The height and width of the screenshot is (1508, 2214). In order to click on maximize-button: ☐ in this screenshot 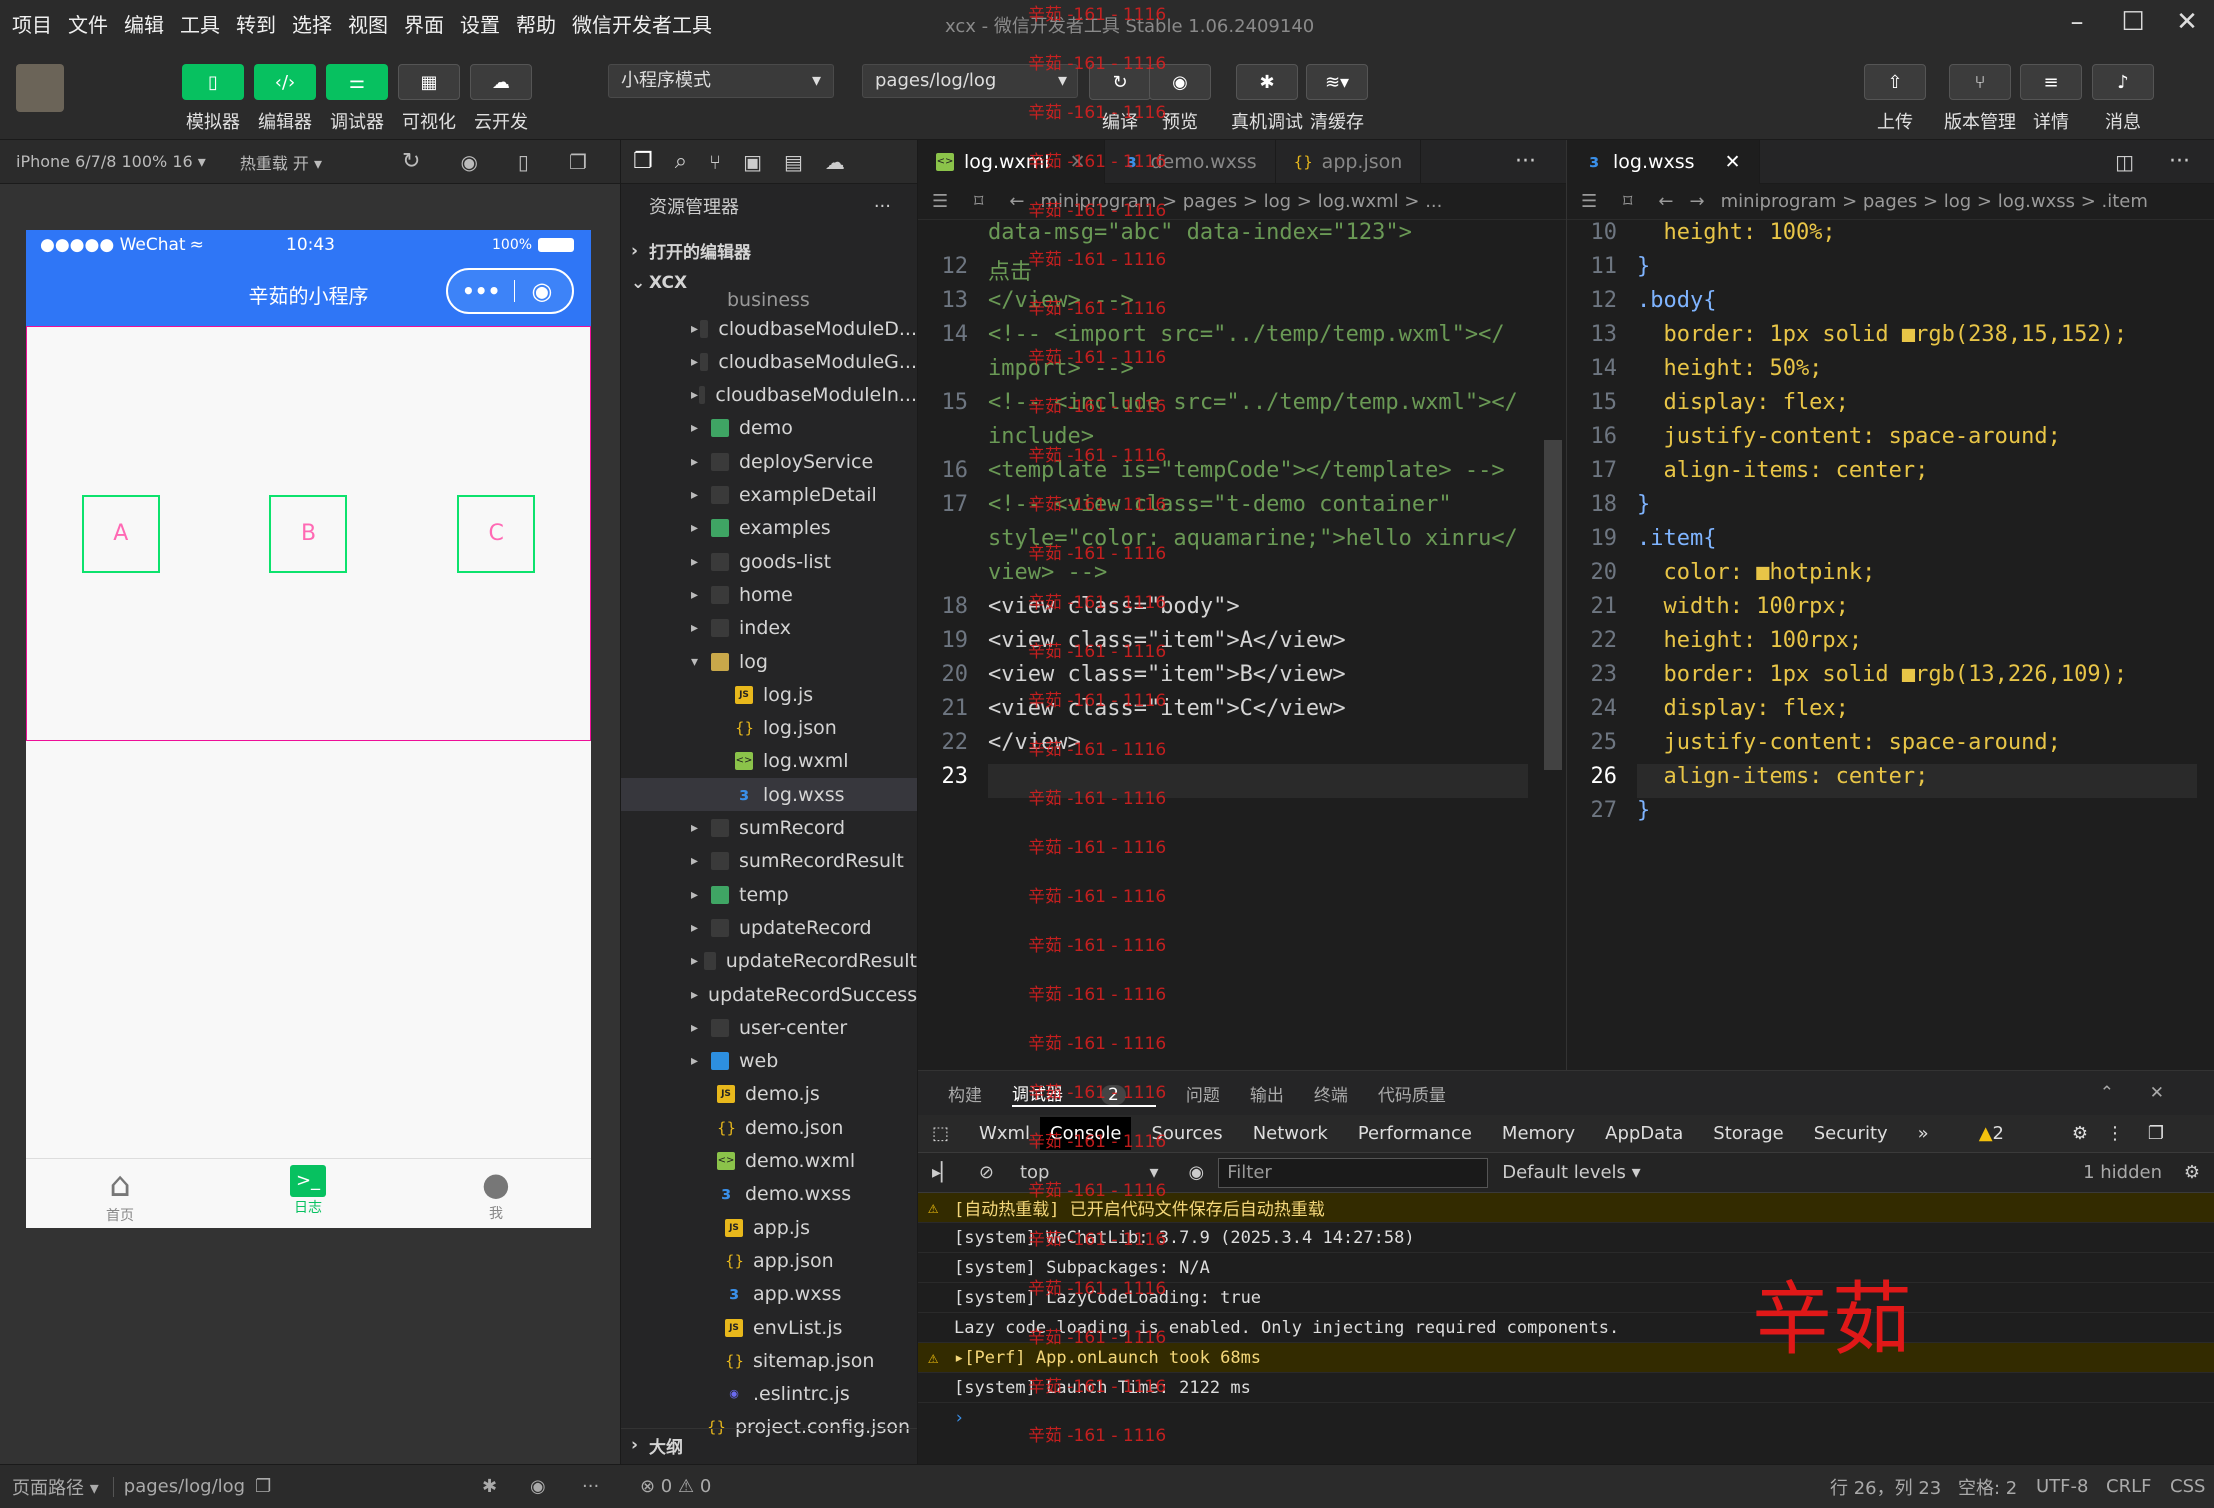, I will do `click(2133, 23)`.